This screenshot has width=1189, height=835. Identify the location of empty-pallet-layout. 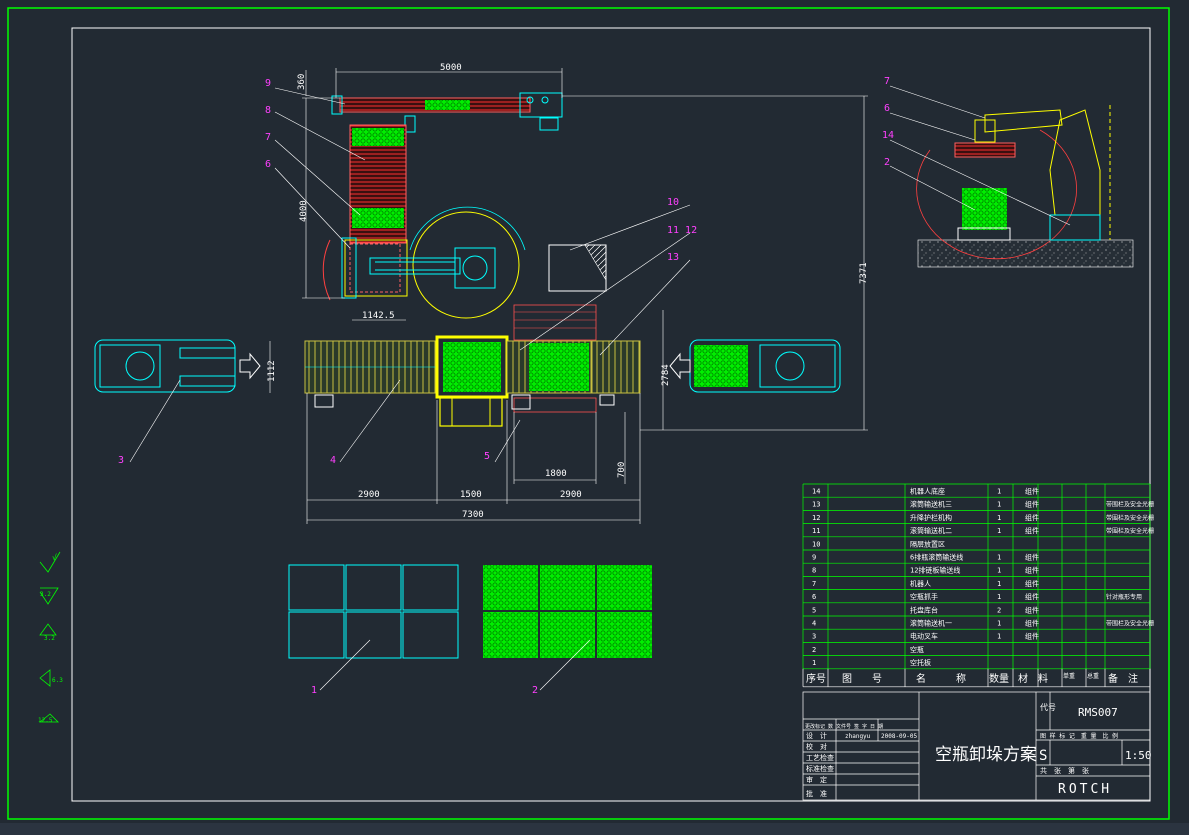
(373, 611).